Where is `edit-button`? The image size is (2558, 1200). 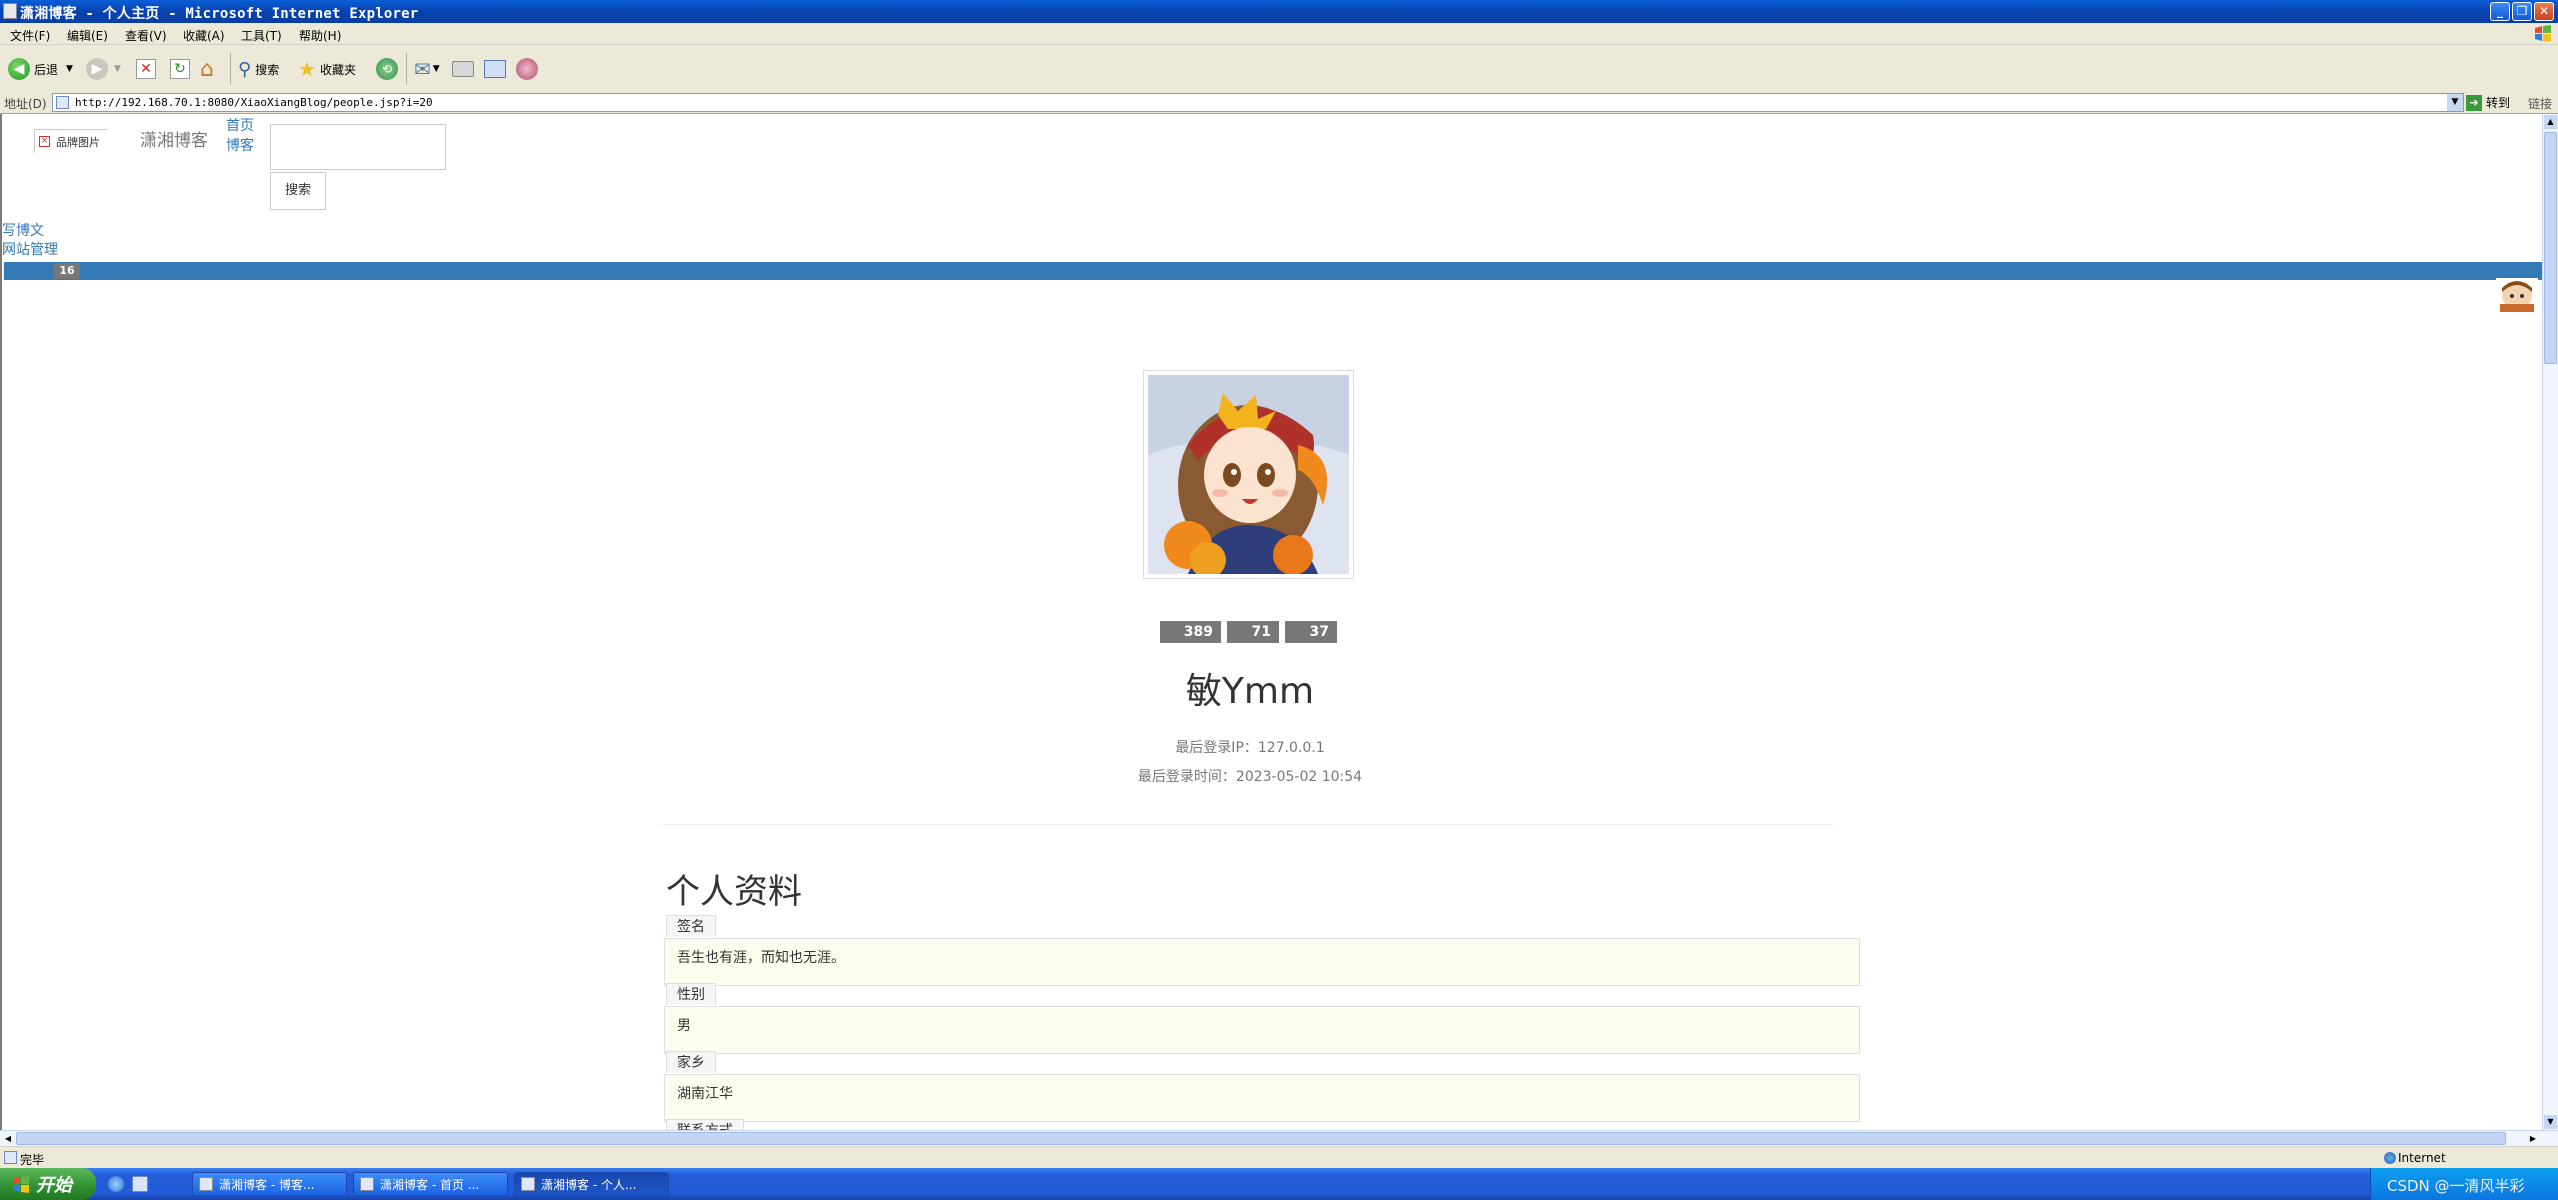 edit-button is located at coordinates (495, 69).